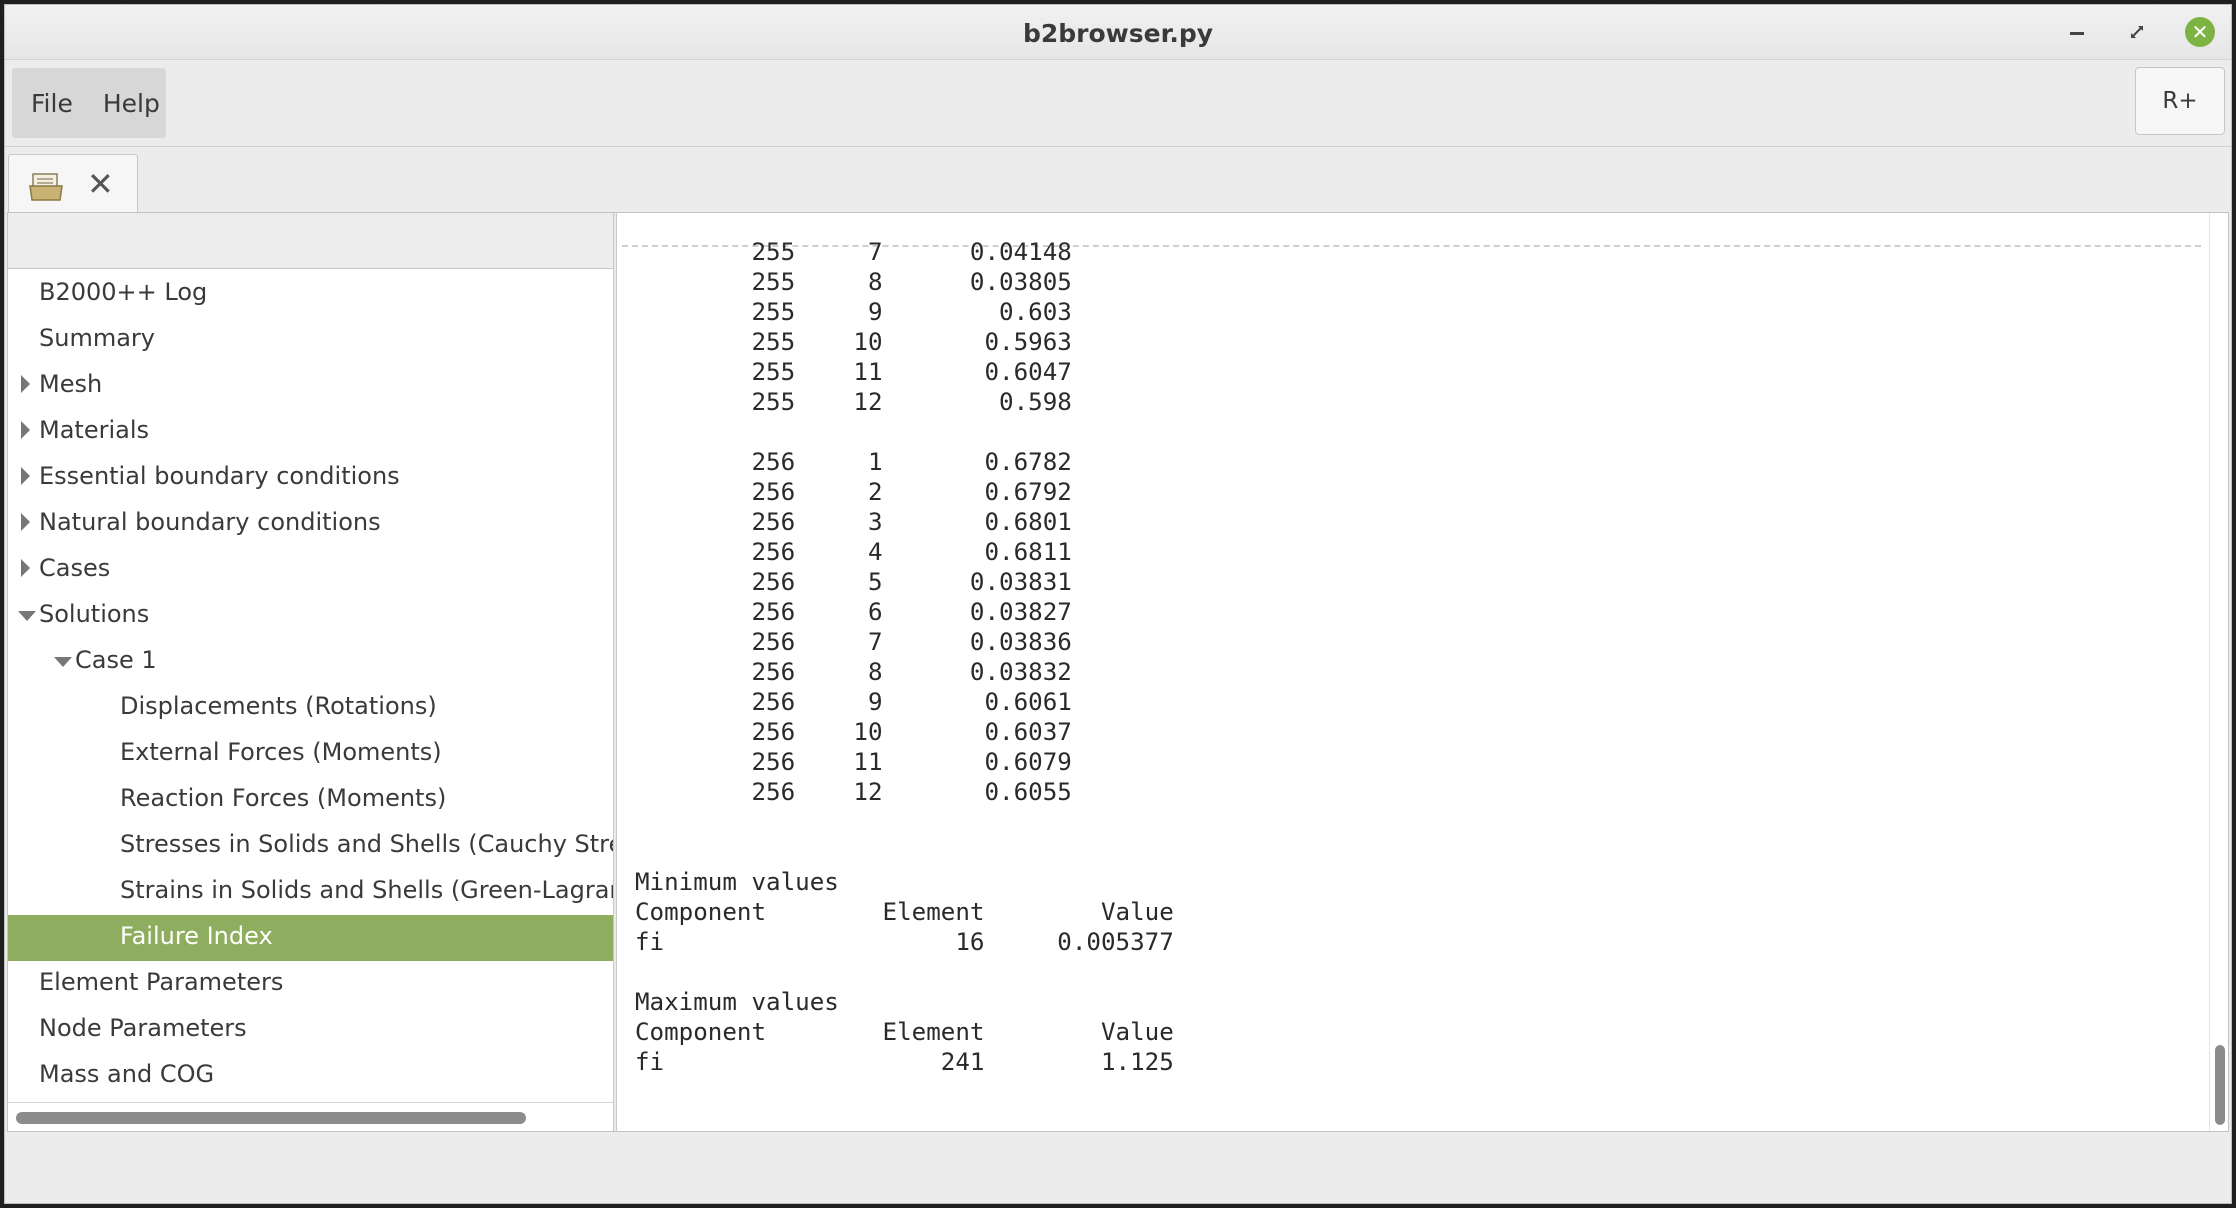 This screenshot has height=1208, width=2236. What do you see at coordinates (94, 430) in the screenshot?
I see `tree-item-label: Materials` at bounding box center [94, 430].